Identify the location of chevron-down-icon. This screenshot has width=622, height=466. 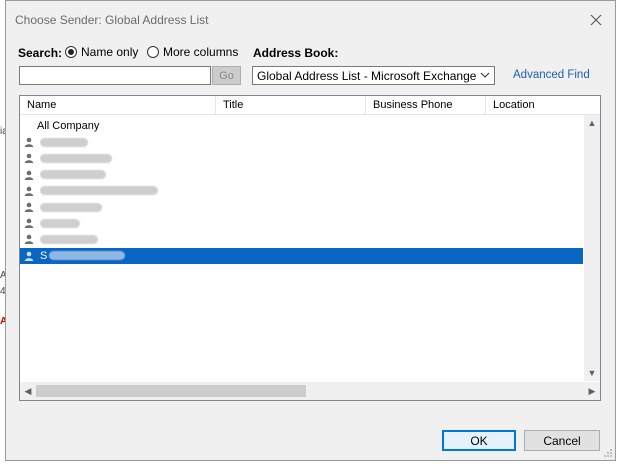
(485, 75).